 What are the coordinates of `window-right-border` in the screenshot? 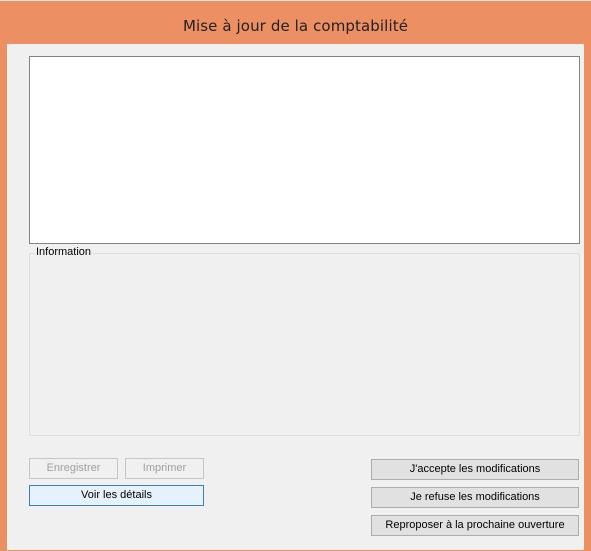 It's located at (587, 297).